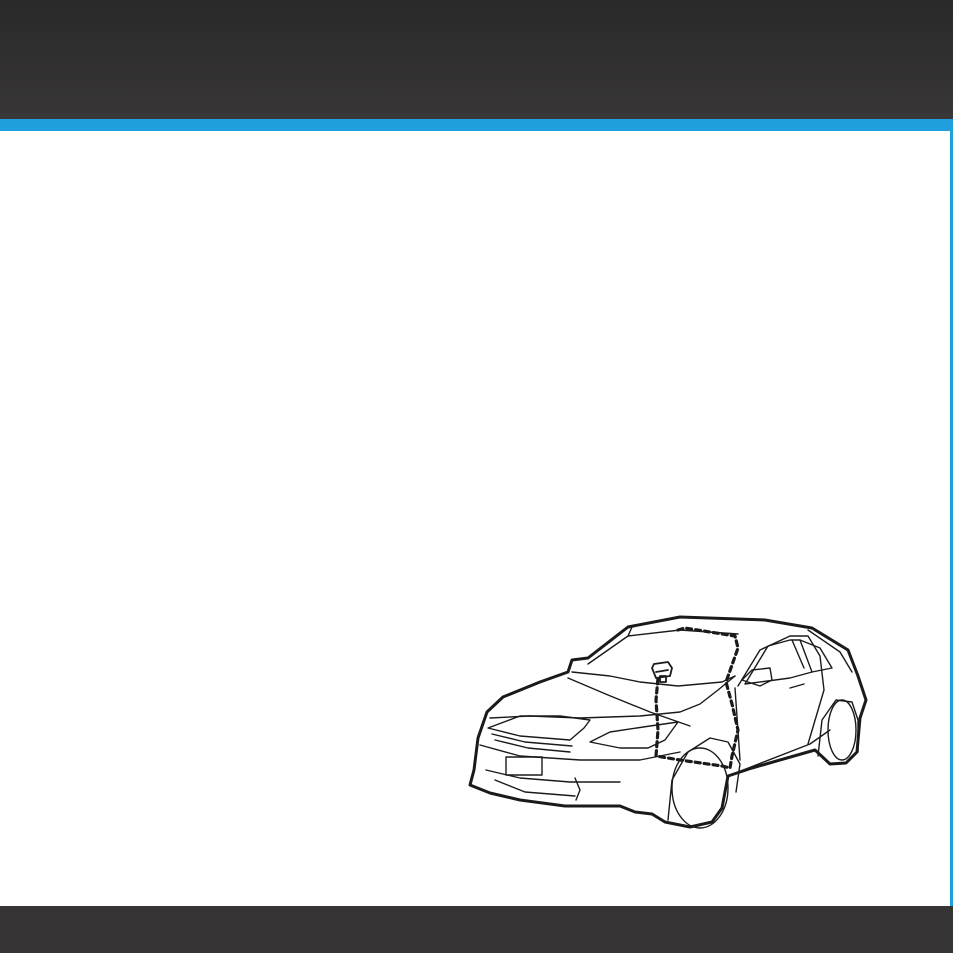 Image resolution: width=953 pixels, height=953 pixels. What do you see at coordinates (476, 60) in the screenshot?
I see `header-bar` at bounding box center [476, 60].